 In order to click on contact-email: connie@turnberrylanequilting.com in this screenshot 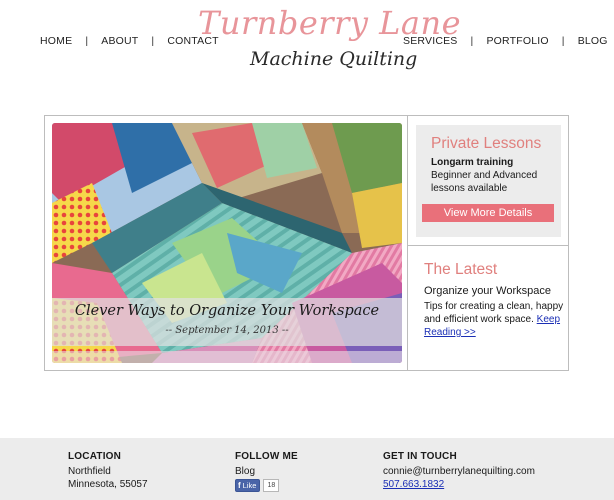, I will do `click(459, 472)`.